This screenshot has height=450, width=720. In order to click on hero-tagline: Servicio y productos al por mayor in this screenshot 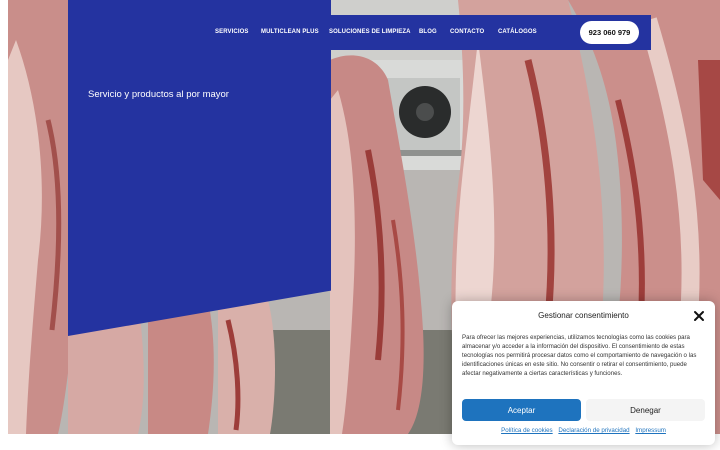, I will do `click(158, 94)`.